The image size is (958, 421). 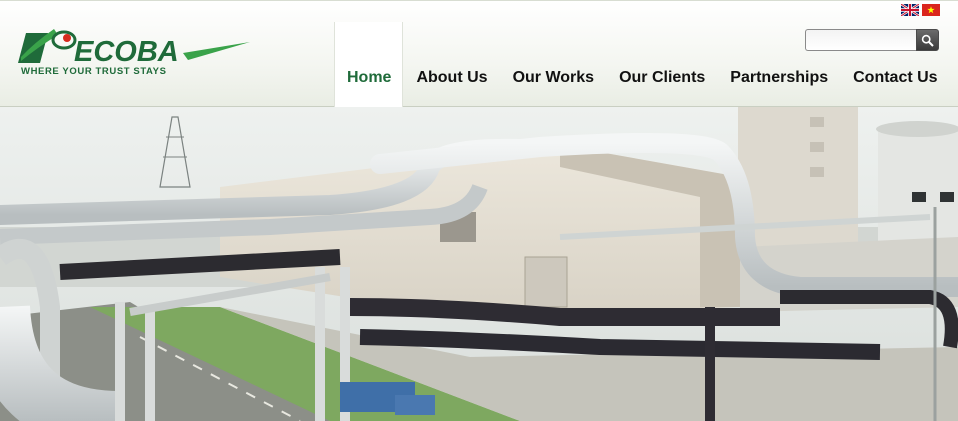 What do you see at coordinates (126, 52) in the screenshot?
I see `brand-name: ECOBA` at bounding box center [126, 52].